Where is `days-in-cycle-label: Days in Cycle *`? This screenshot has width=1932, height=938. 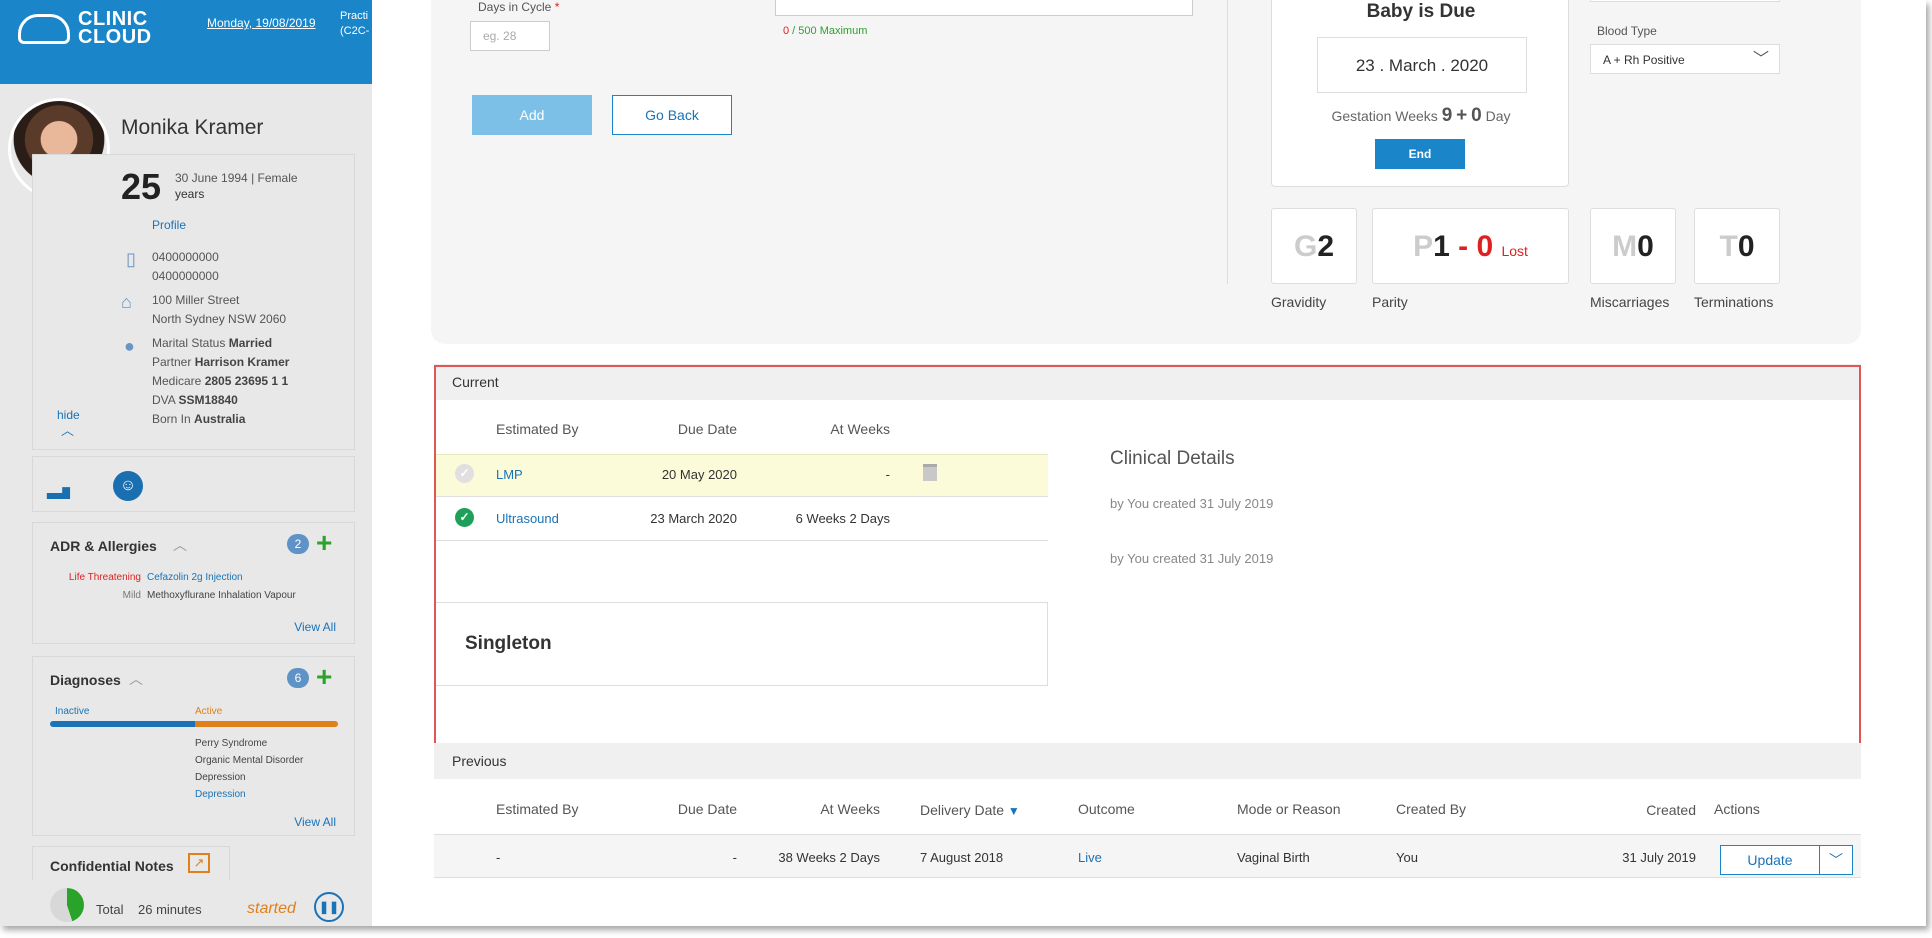
days-in-cycle-label: Days in Cycle * is located at coordinates (518, 7).